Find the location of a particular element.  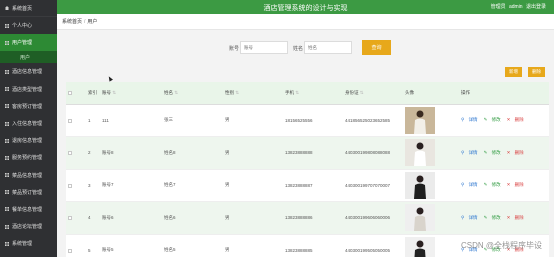

sidebar-item-11: 酒店论坛管理 is located at coordinates (28, 226).